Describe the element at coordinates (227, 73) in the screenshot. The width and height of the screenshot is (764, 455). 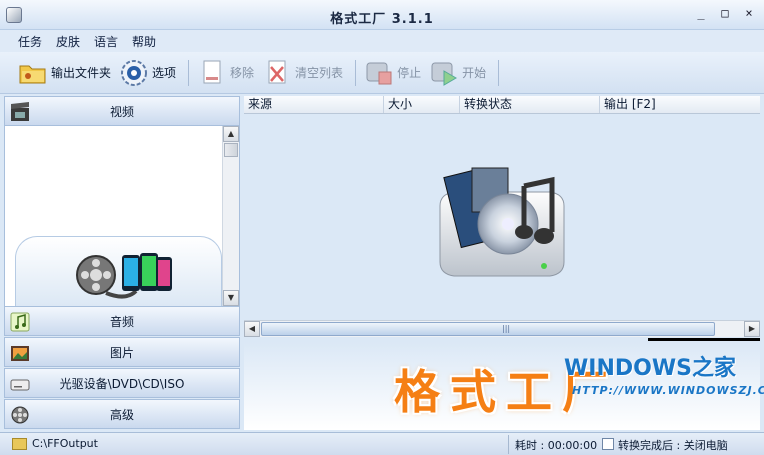
I see `remove-button: 移除` at that location.